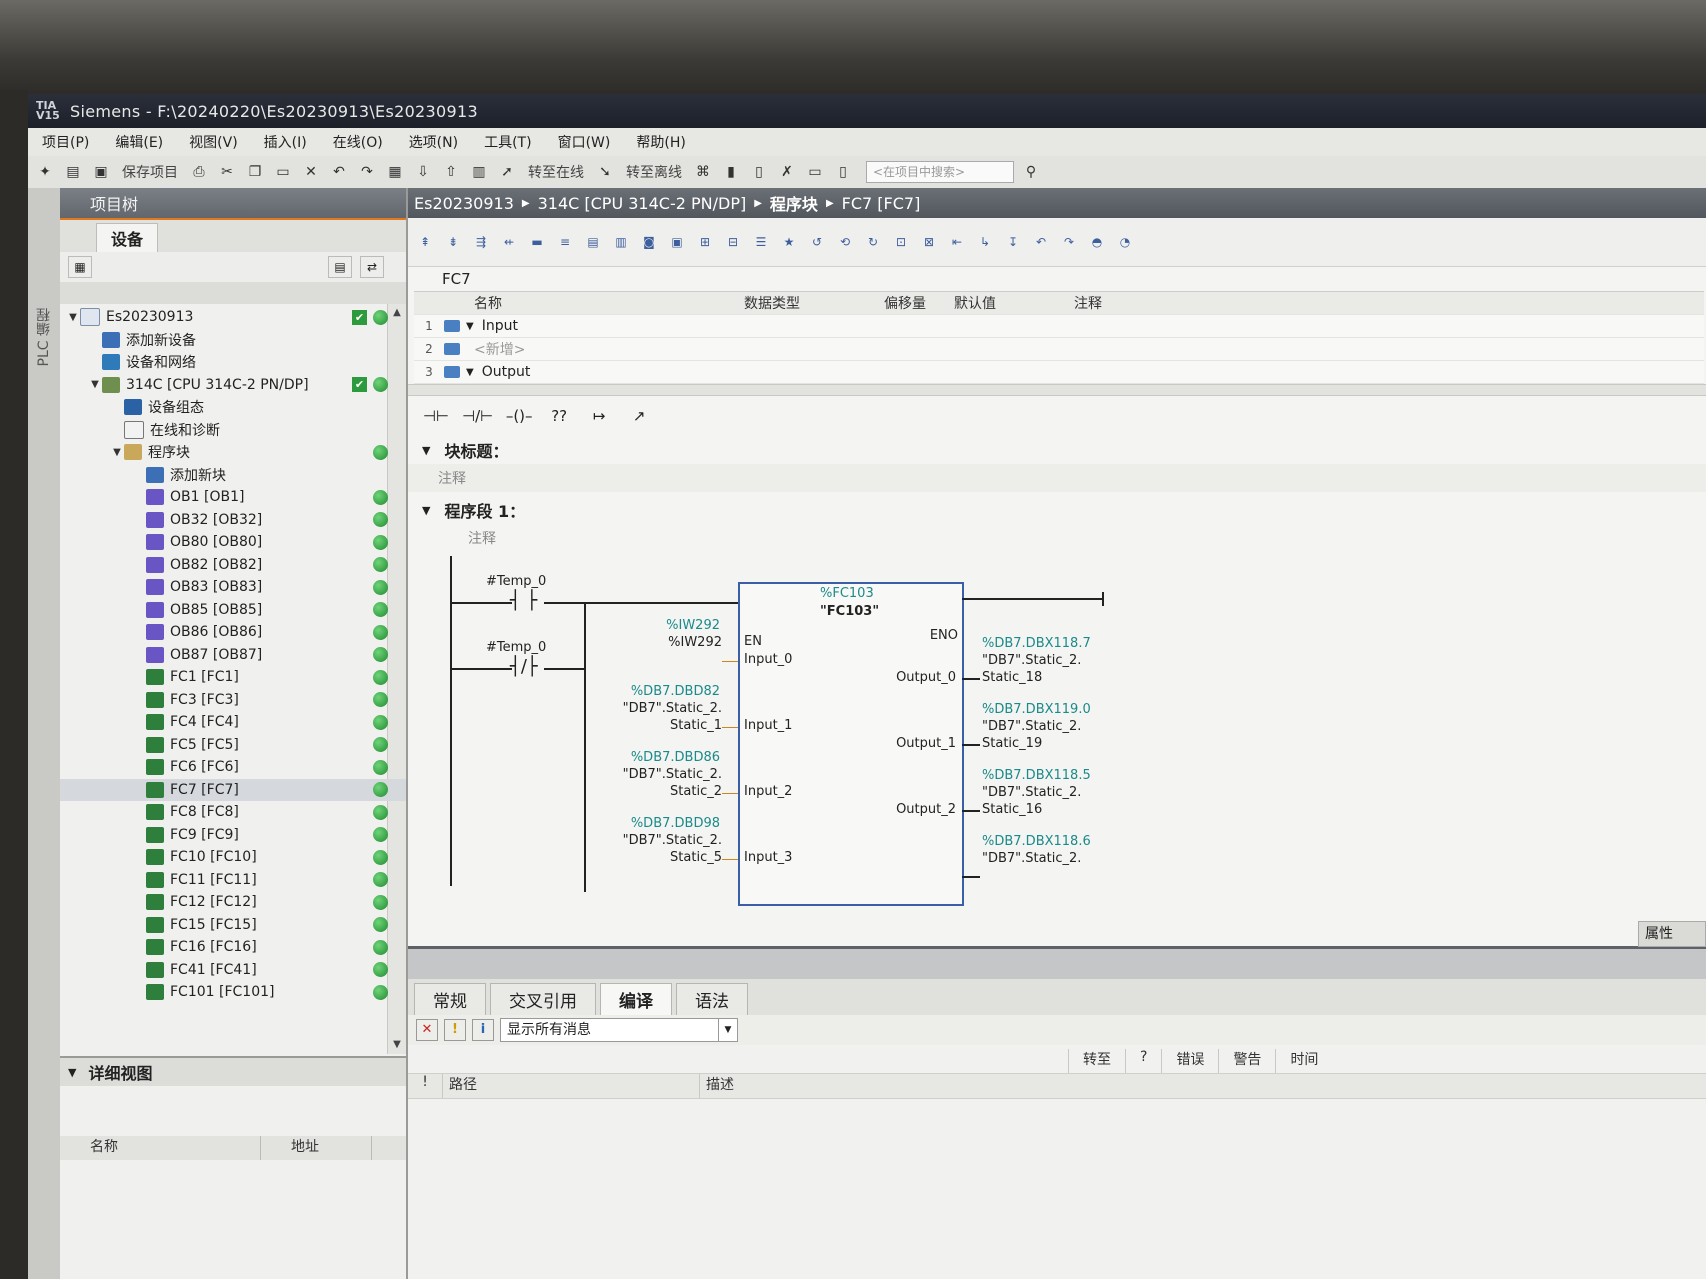  What do you see at coordinates (477, 416) in the screenshot?
I see `nc-contact-tool: ⊣/⊢` at bounding box center [477, 416].